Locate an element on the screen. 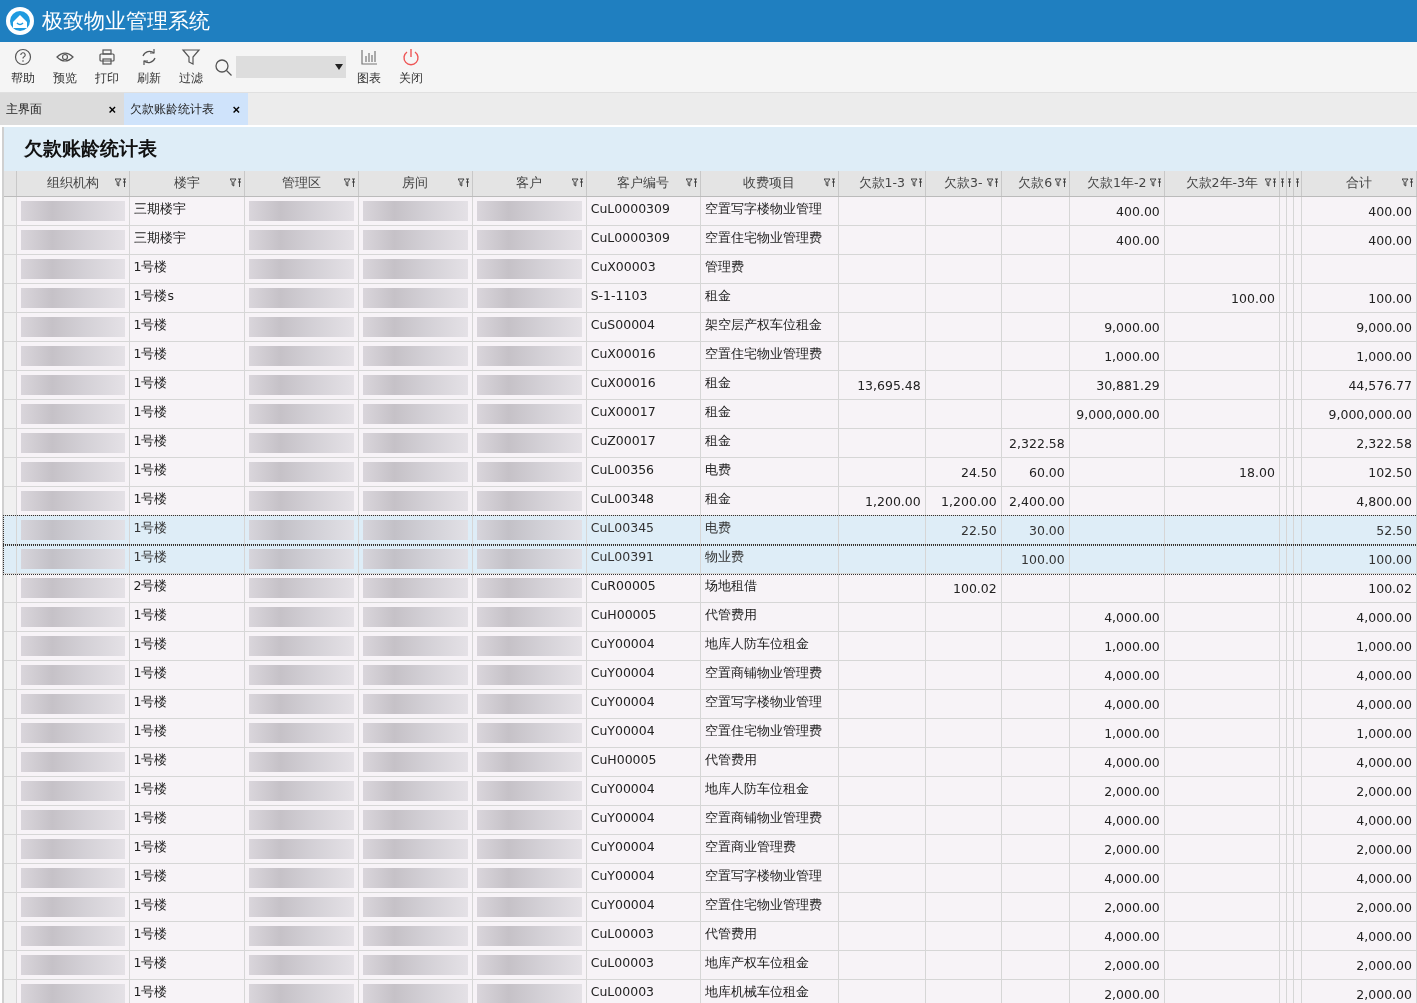 The height and width of the screenshot is (1003, 1417). table-cell: 1,000.00 is located at coordinates (1384, 356).